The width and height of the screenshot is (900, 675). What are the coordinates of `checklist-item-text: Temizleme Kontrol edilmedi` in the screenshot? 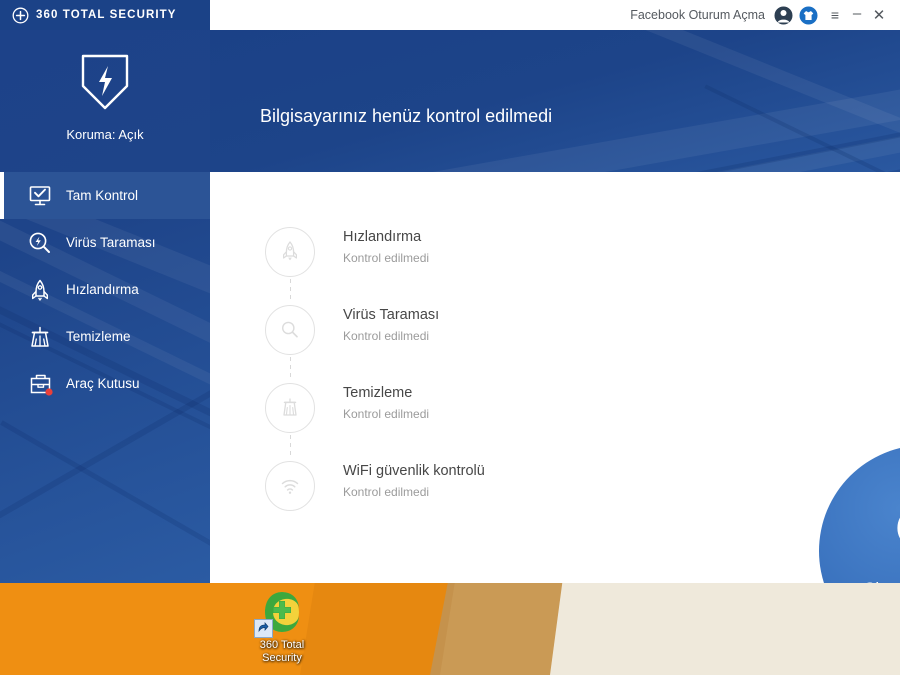 It's located at (386, 402).